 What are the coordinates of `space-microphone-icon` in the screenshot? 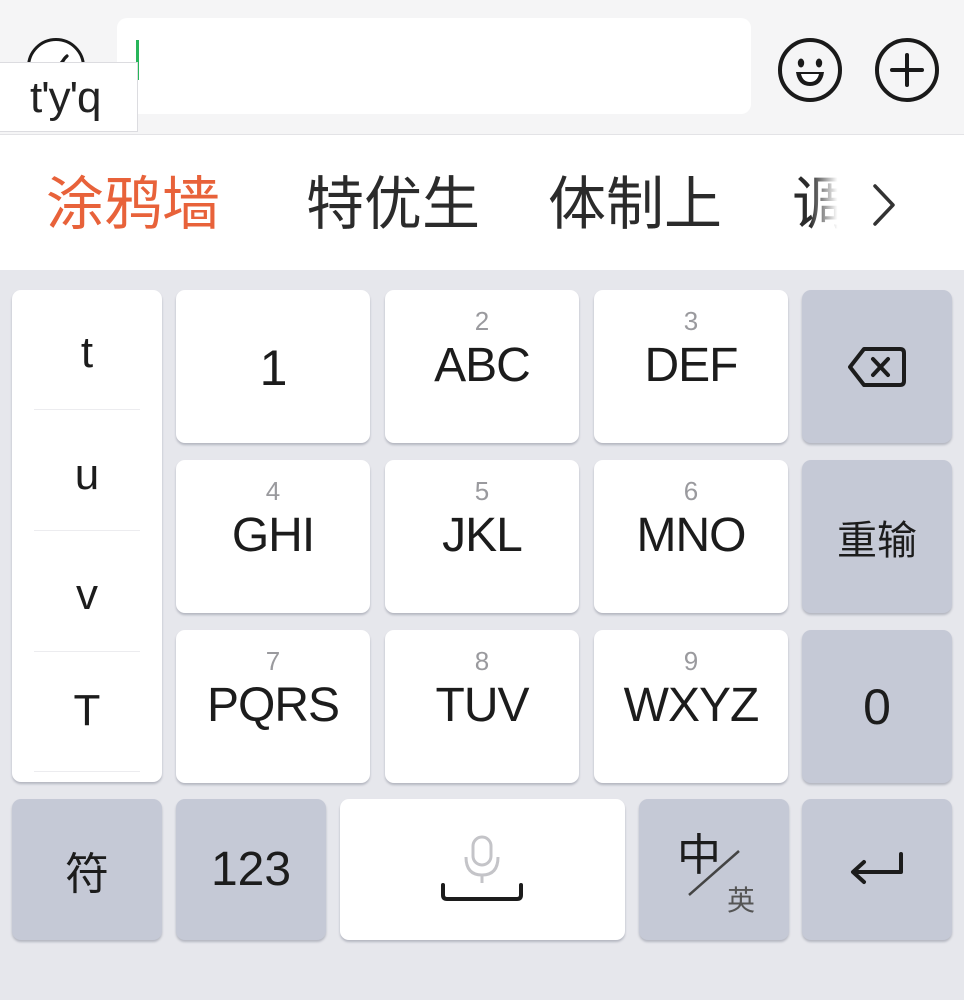 It's located at (482, 868).